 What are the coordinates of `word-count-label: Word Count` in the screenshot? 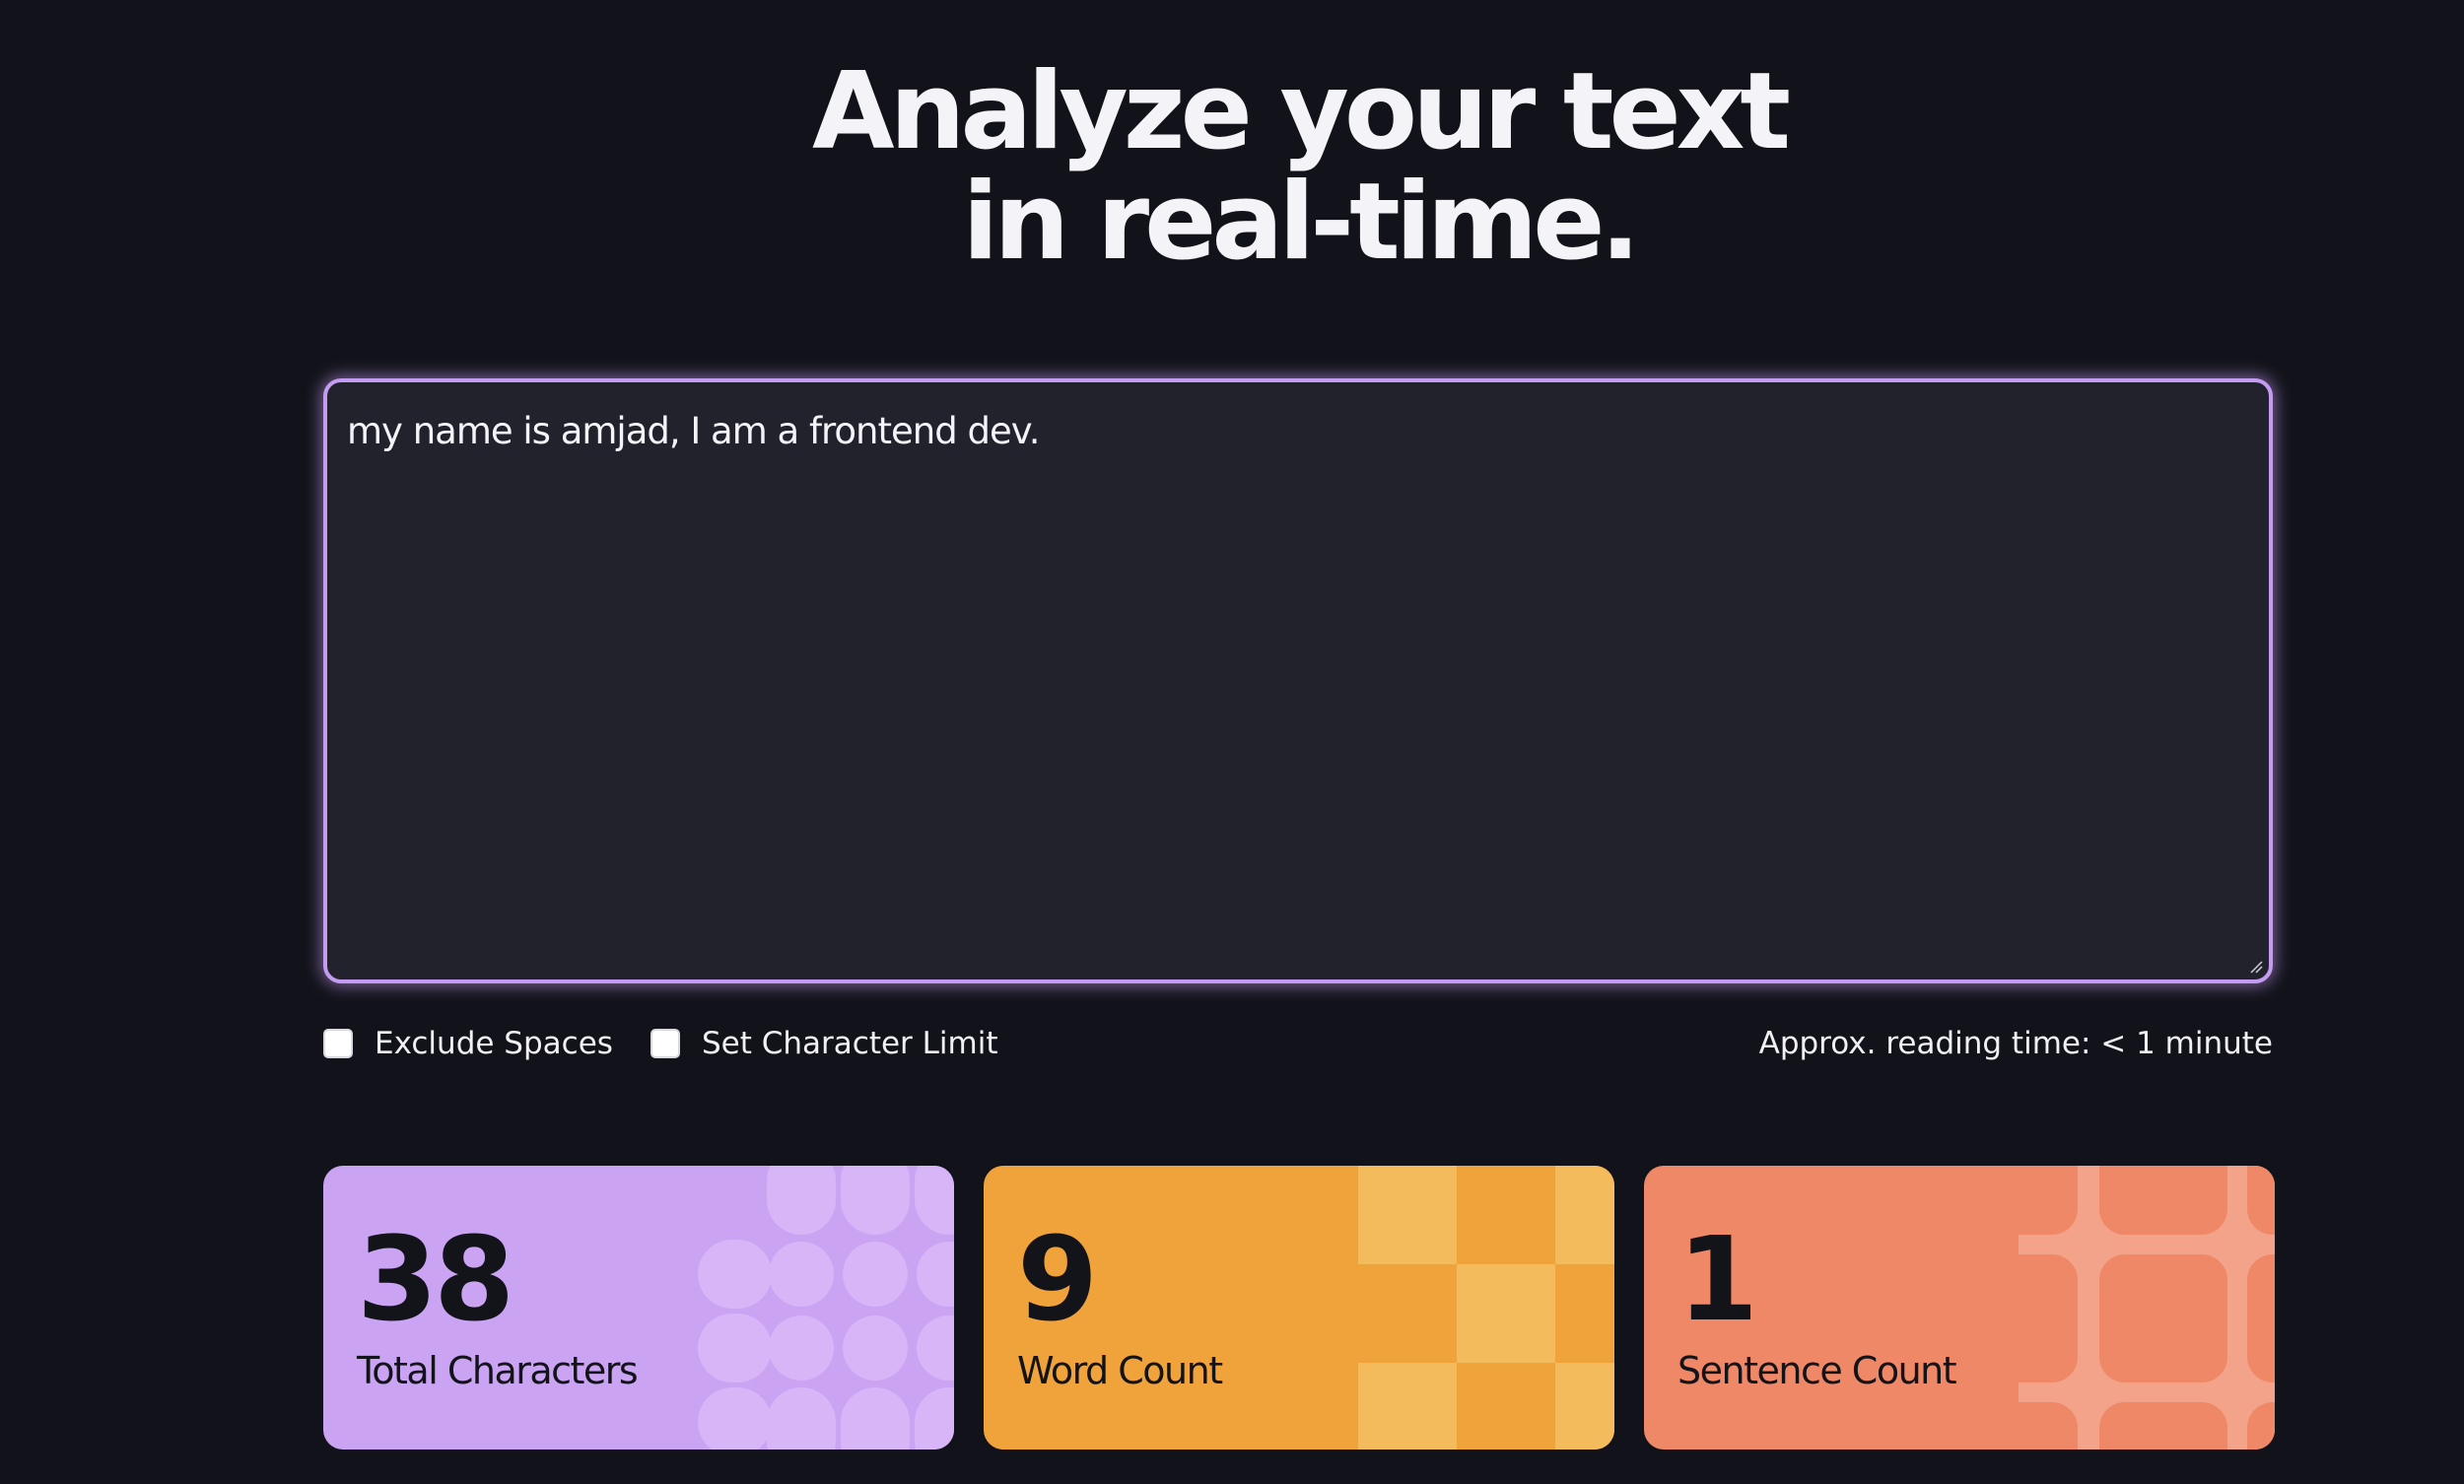 It's located at (1120, 1370).